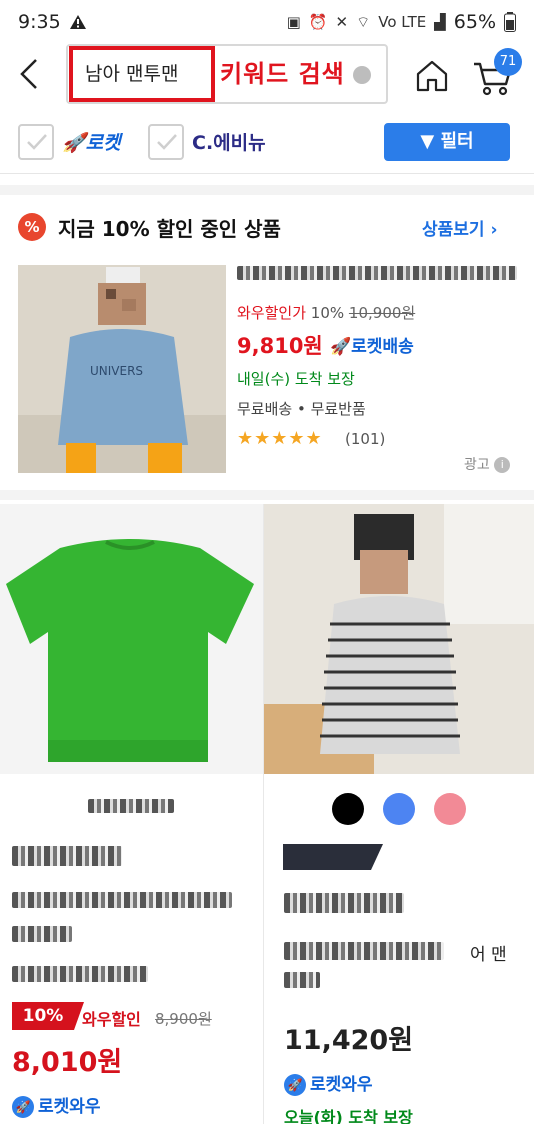 This screenshot has height=1124, width=534. What do you see at coordinates (131, 639) in the screenshot?
I see `product-image-green-sweatshirt` at bounding box center [131, 639].